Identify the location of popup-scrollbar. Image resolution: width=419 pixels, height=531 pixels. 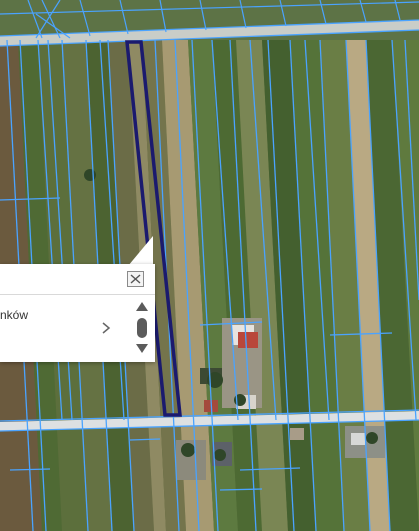
(142, 330).